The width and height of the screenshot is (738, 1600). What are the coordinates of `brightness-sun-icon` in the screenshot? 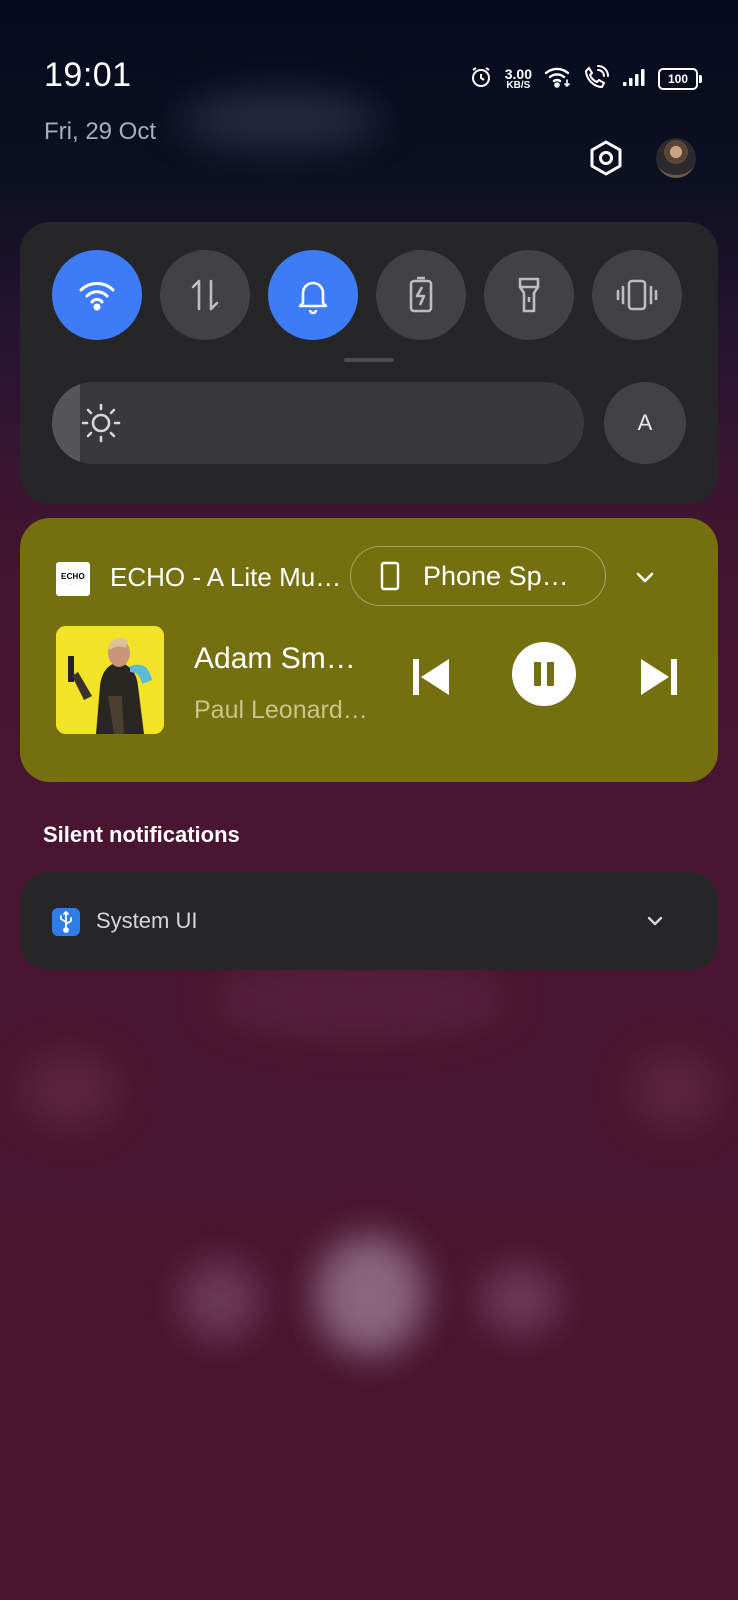 It's located at (101, 423).